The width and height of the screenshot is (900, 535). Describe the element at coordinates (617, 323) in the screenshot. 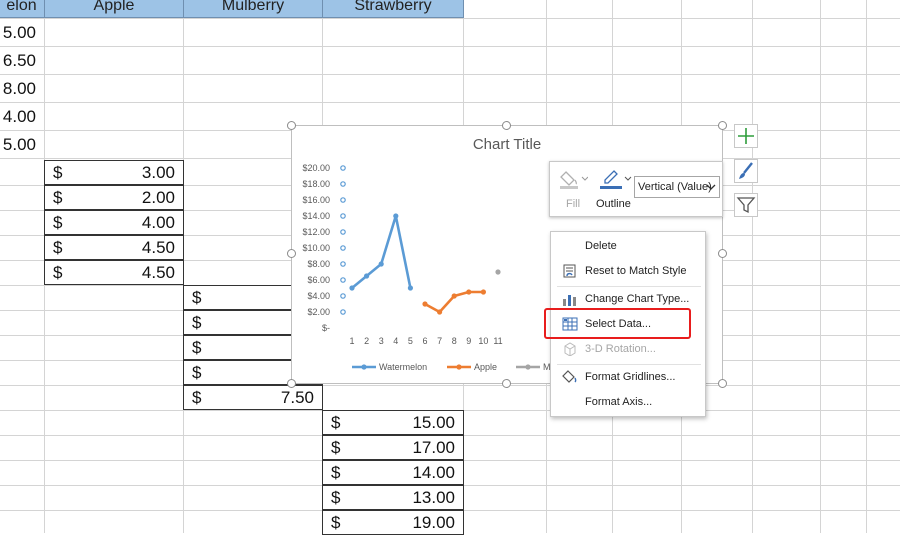

I see `highlight-box` at that location.